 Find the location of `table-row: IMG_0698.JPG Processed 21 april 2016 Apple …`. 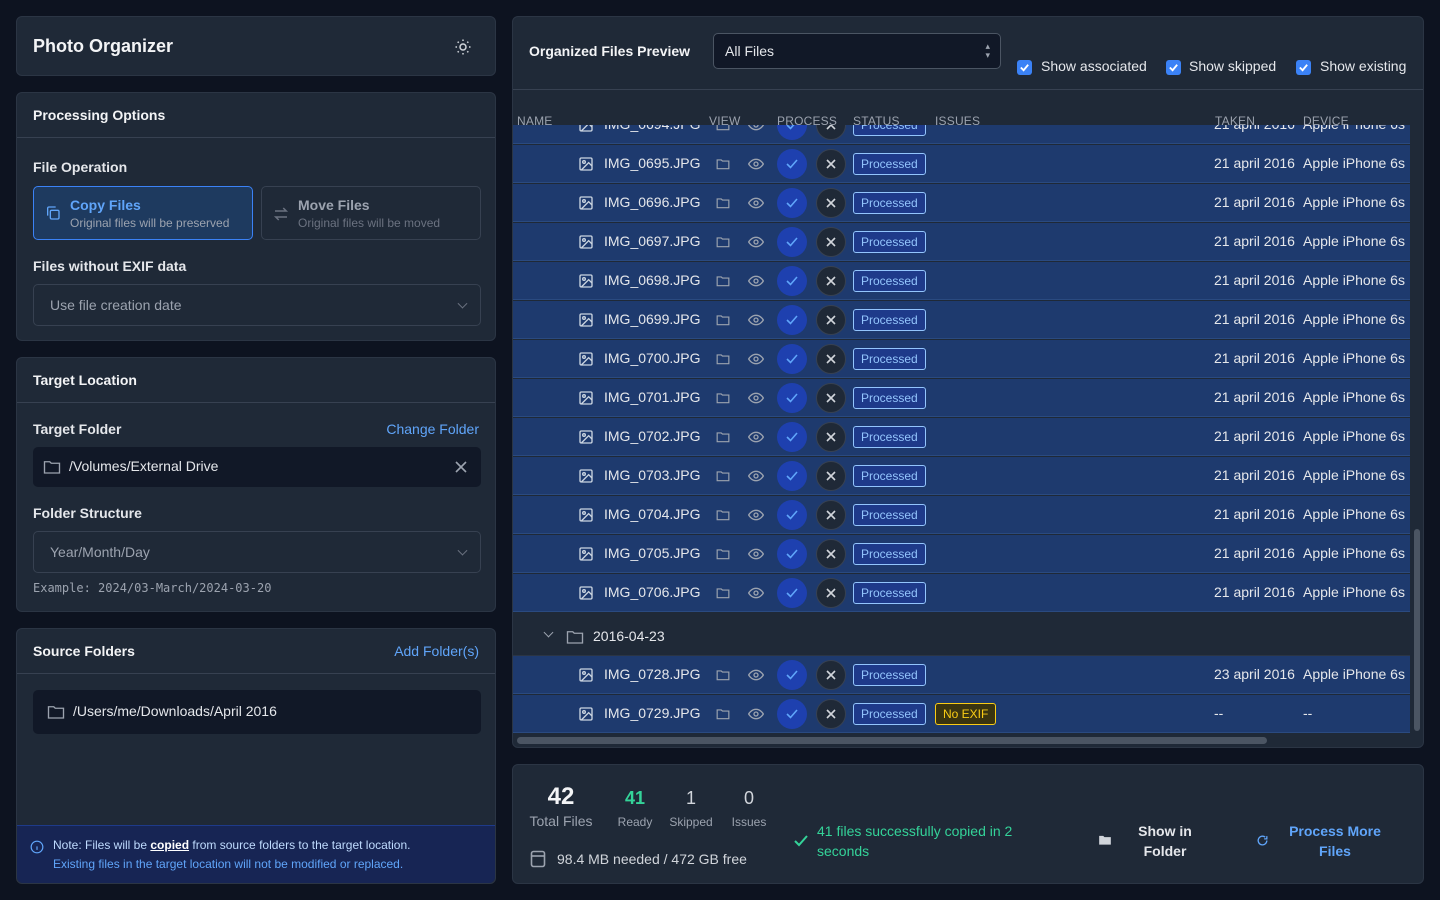

table-row: IMG_0698.JPG Processed 21 april 2016 Apple … is located at coordinates (961, 281).